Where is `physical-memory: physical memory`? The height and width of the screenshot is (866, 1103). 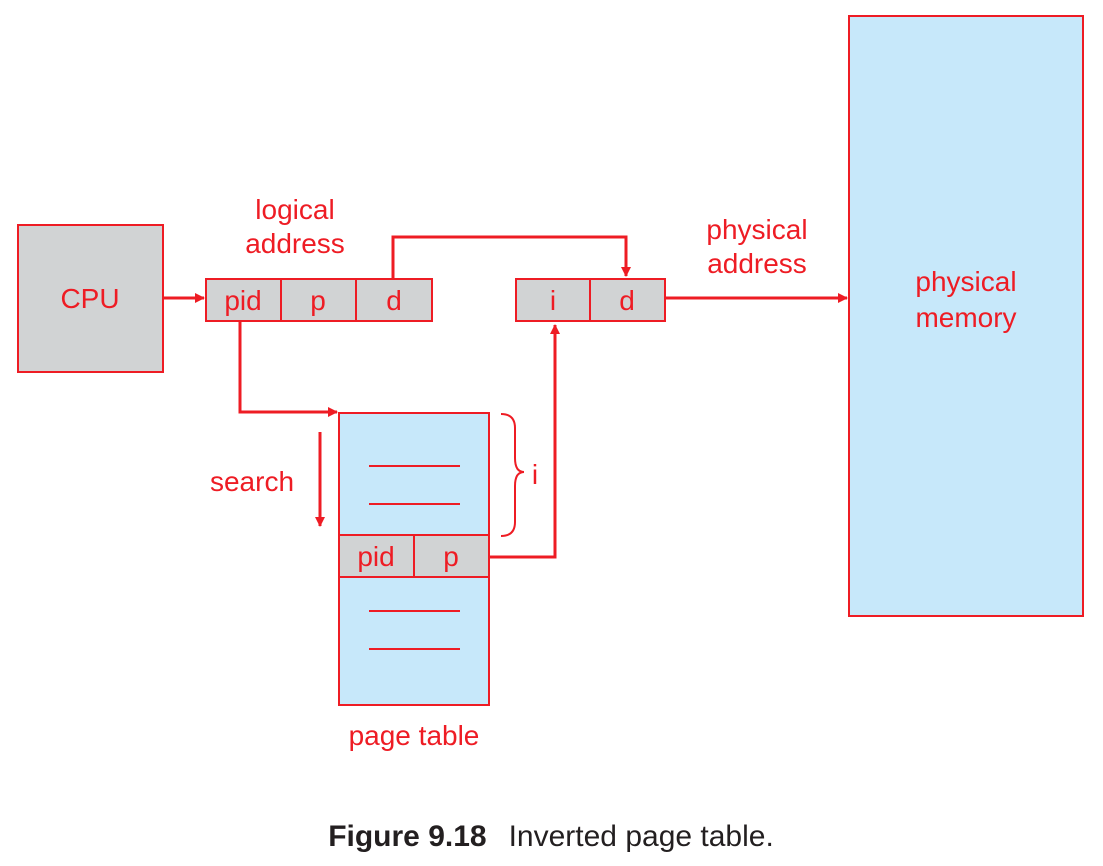
physical-memory: physical memory is located at coordinates (966, 316).